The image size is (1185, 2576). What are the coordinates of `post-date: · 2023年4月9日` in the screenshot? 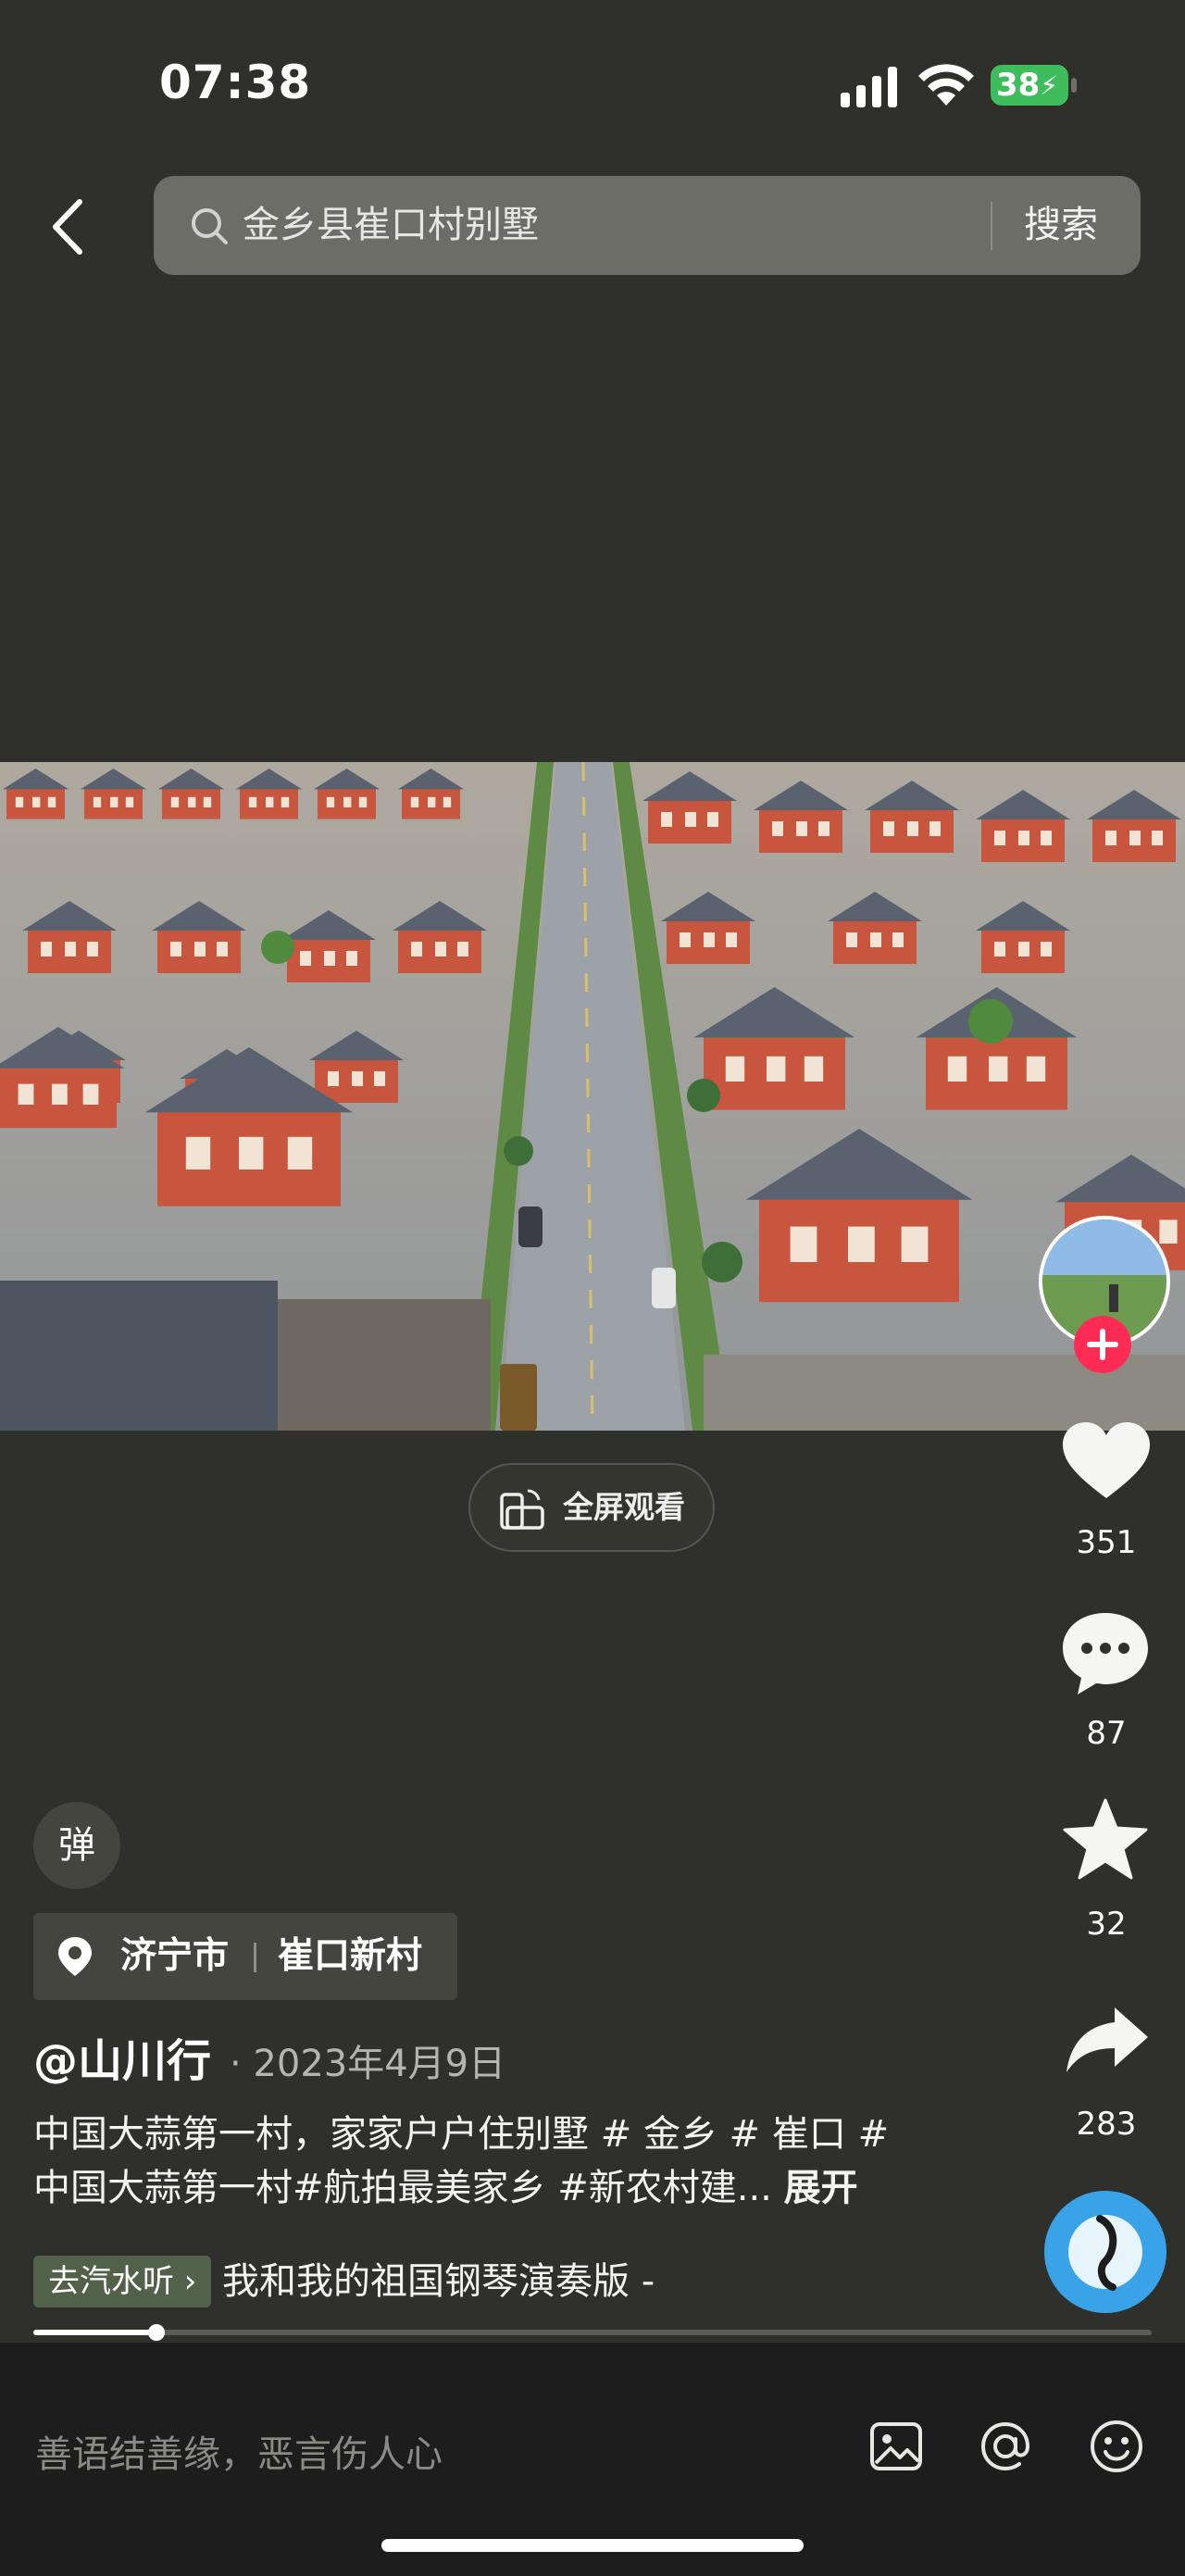 It's located at (368, 2064).